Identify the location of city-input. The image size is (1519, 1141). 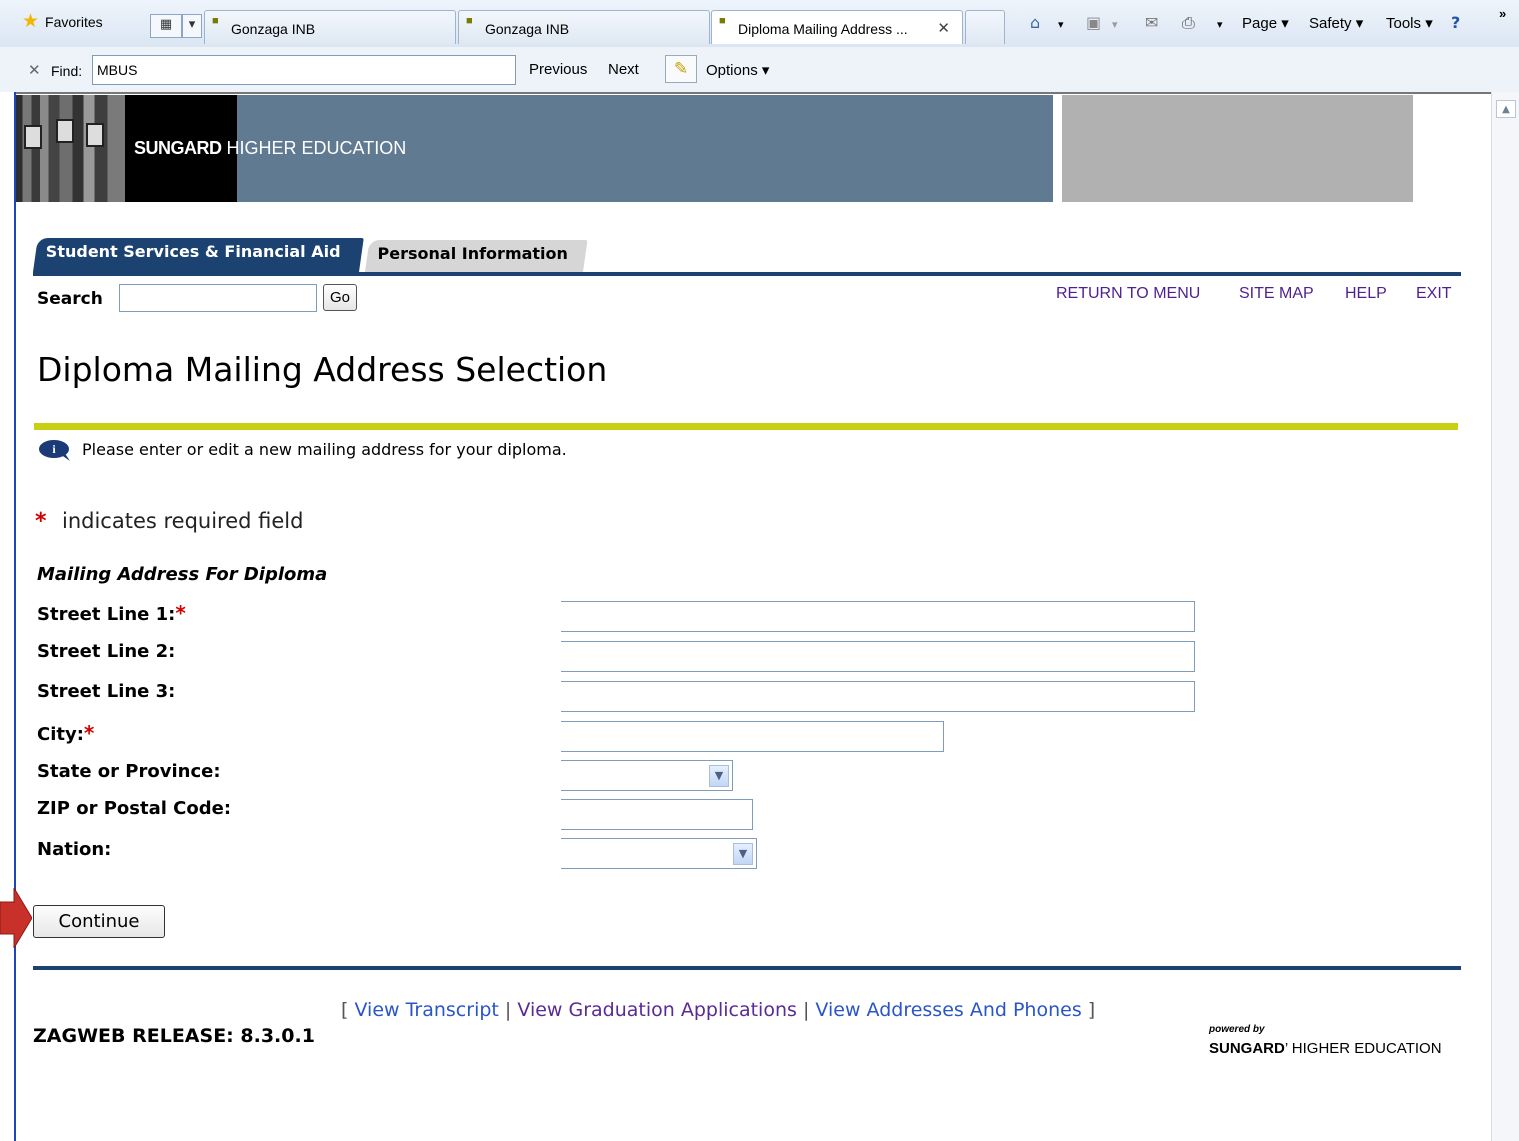
(752, 736).